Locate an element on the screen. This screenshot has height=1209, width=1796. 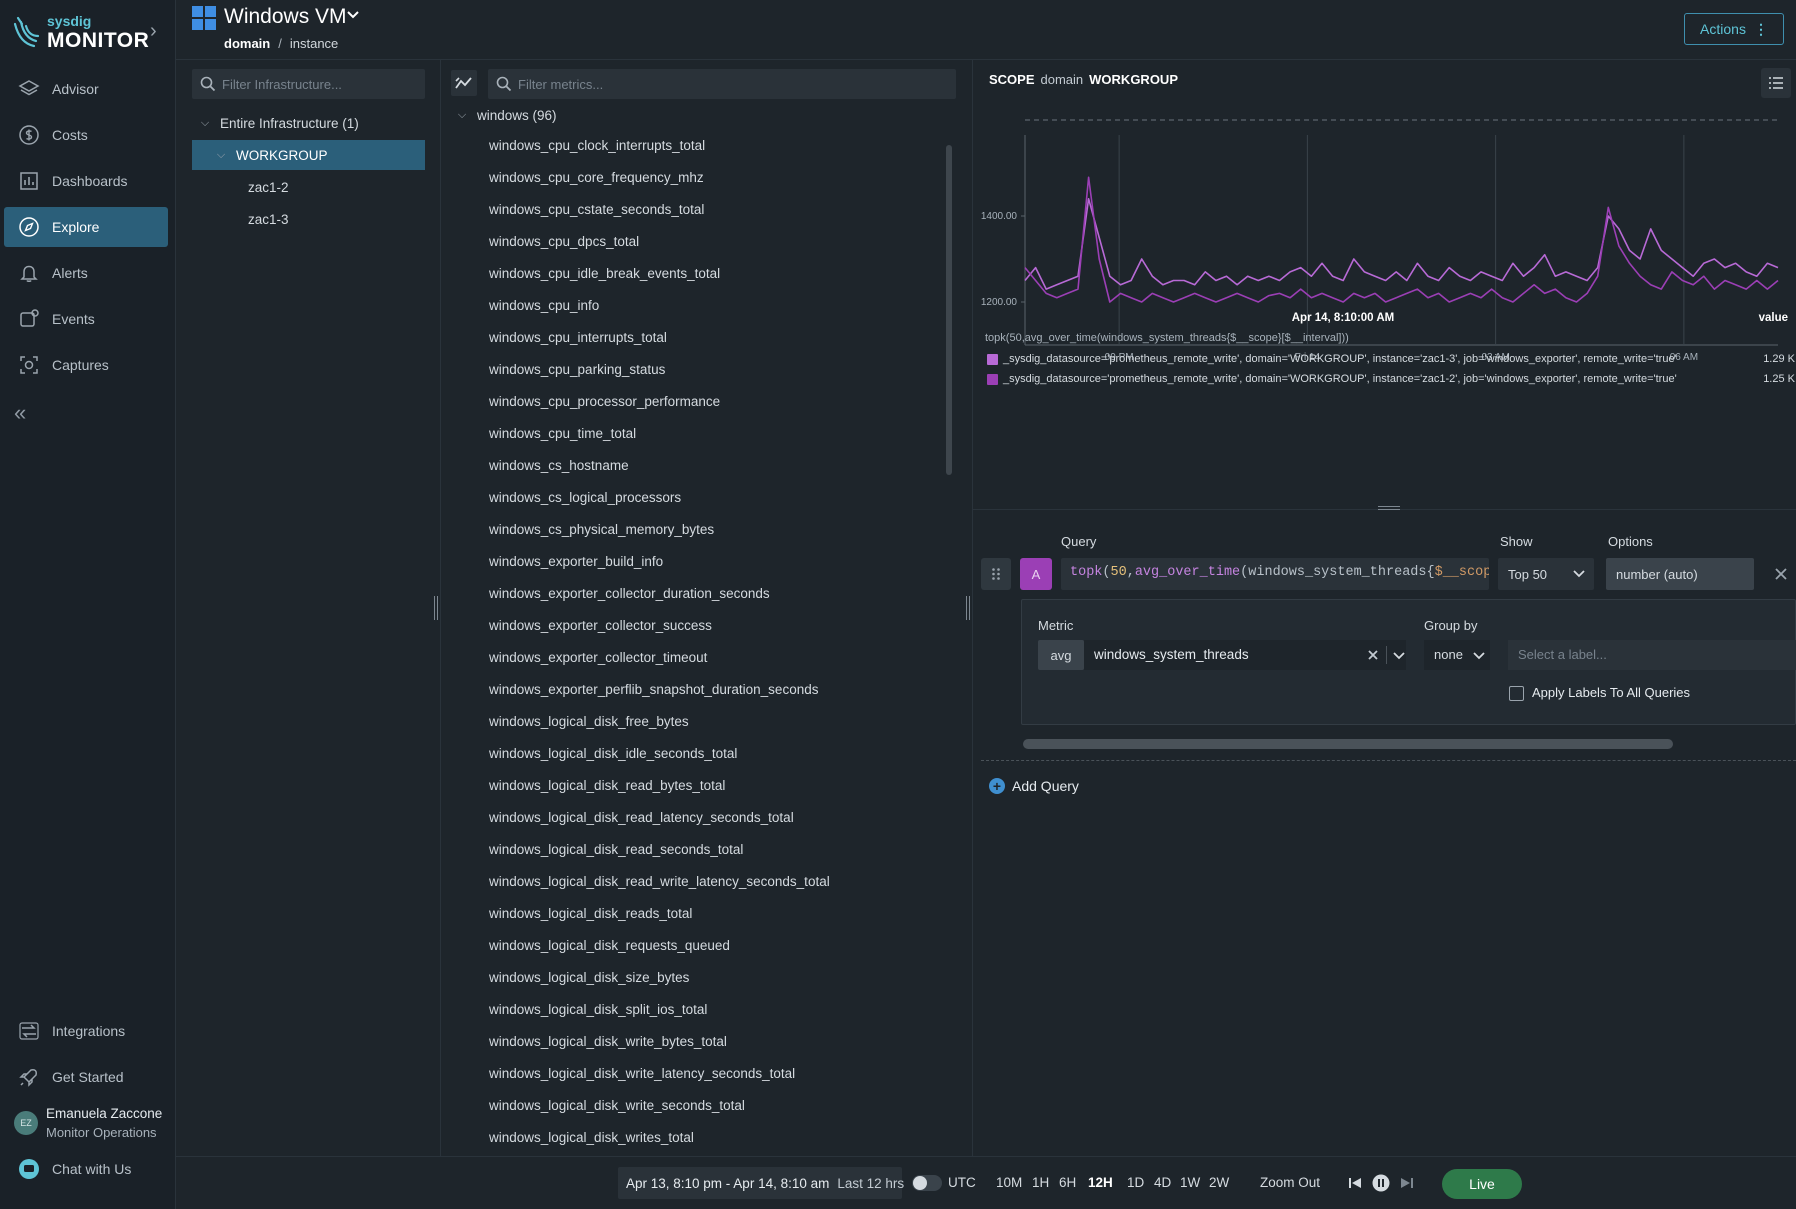
add-query-button: + Add Query is located at coordinates (1034, 786).